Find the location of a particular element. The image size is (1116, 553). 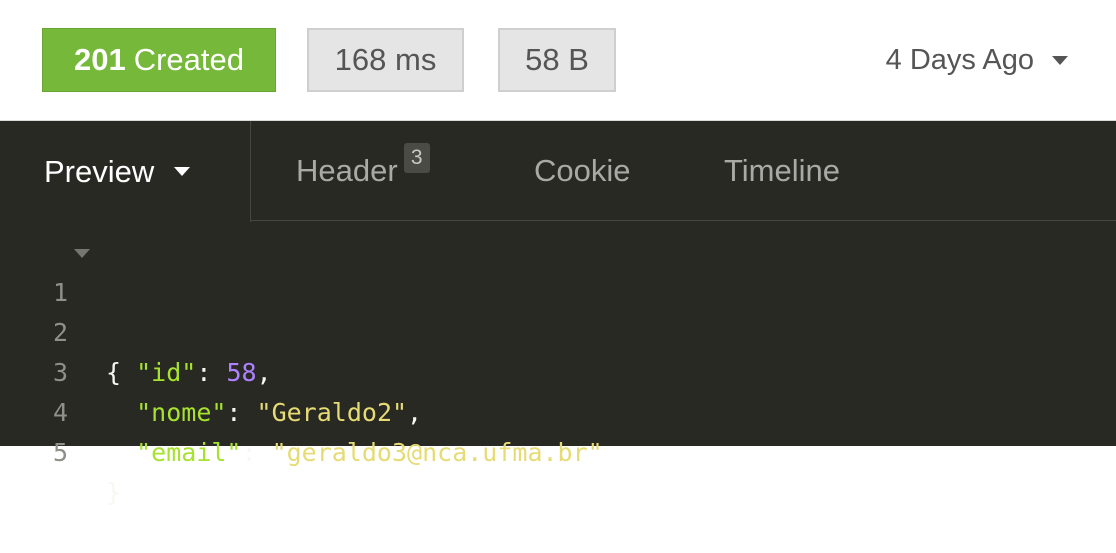

tab-timeline-label: Timeline is located at coordinates (782, 170).